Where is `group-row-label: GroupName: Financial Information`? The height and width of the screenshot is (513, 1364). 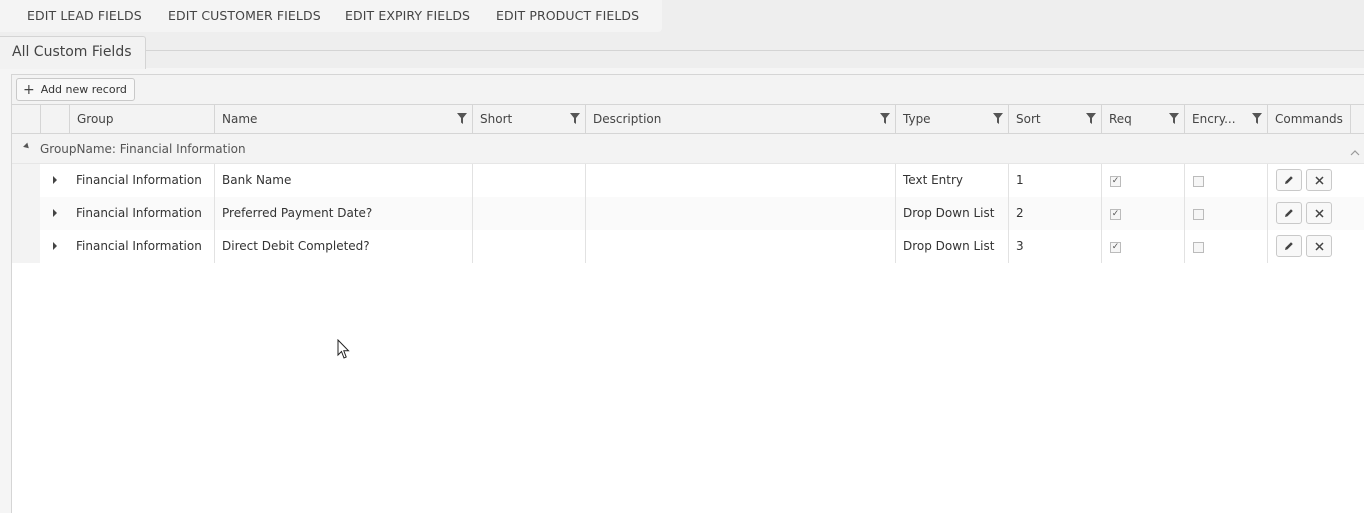 group-row-label: GroupName: Financial Information is located at coordinates (143, 149).